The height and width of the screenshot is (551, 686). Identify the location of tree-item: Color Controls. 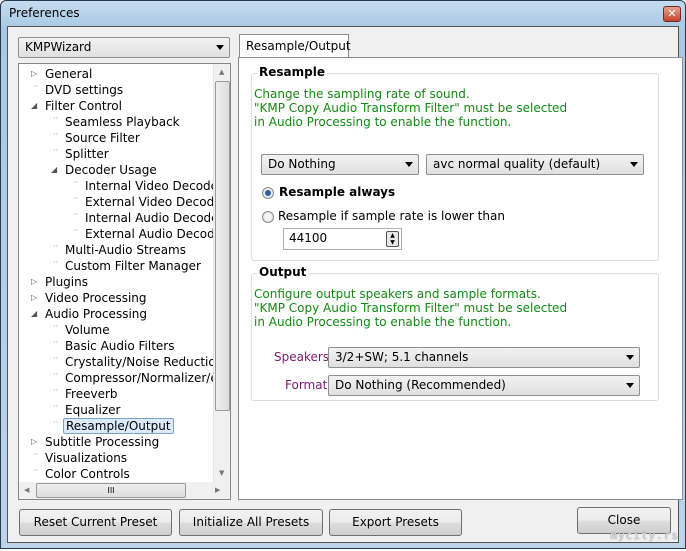
(87, 474).